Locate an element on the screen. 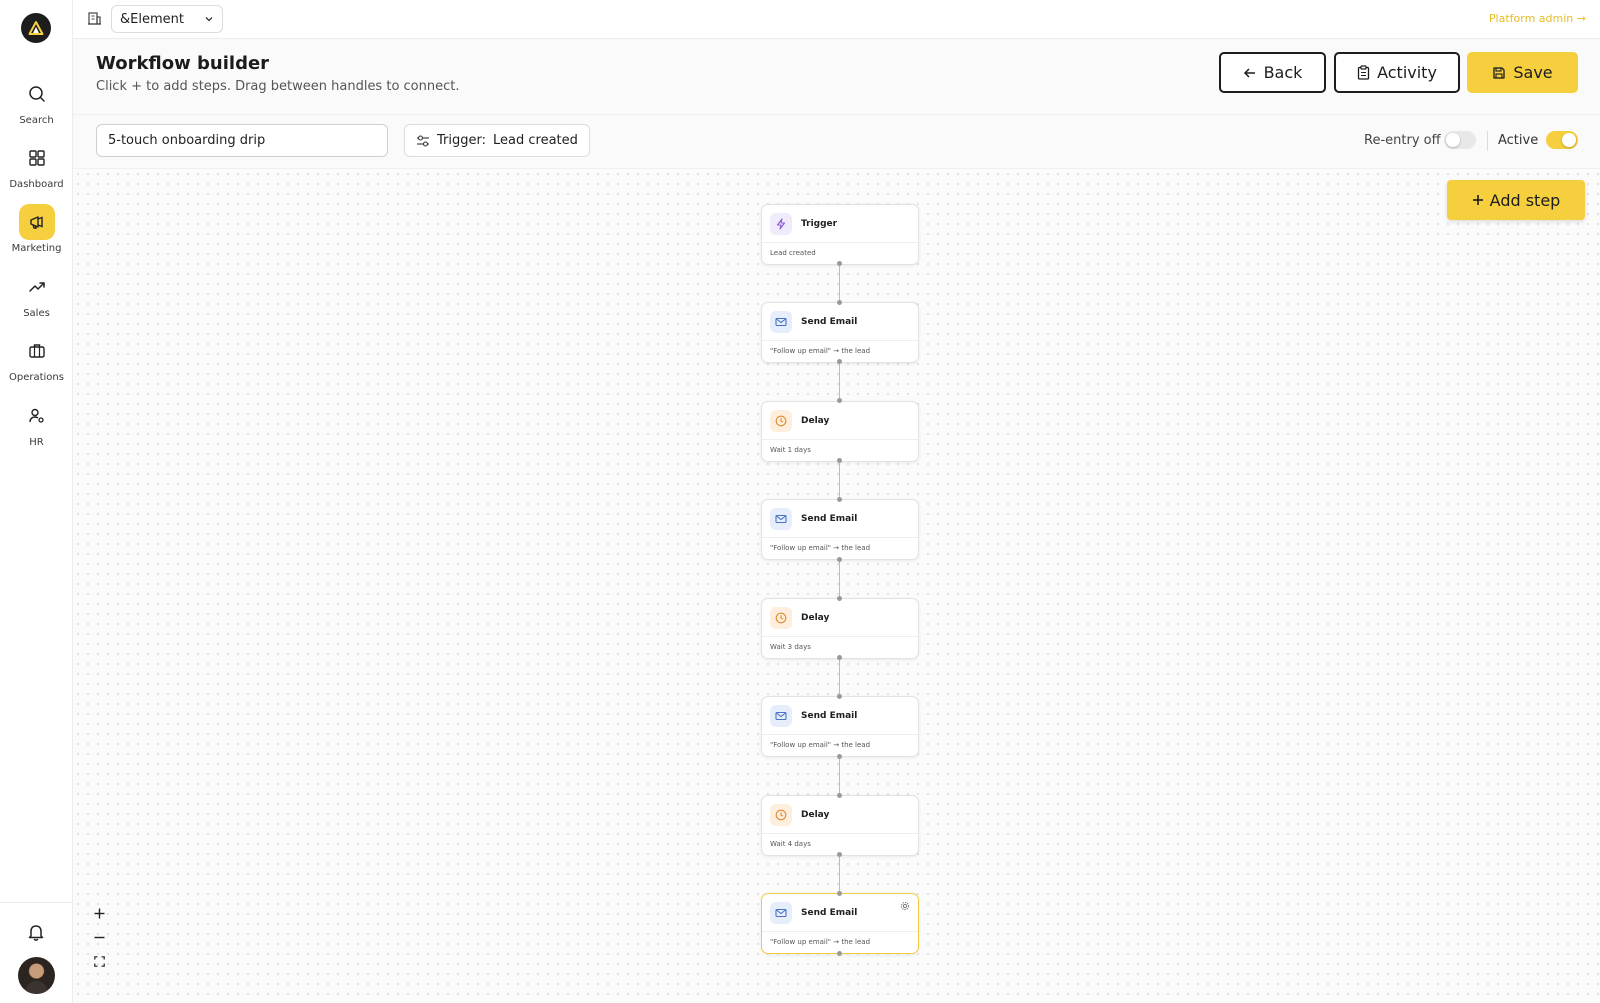 Image resolution: width=1600 pixels, height=1003 pixels. app-logo is located at coordinates (36, 28).